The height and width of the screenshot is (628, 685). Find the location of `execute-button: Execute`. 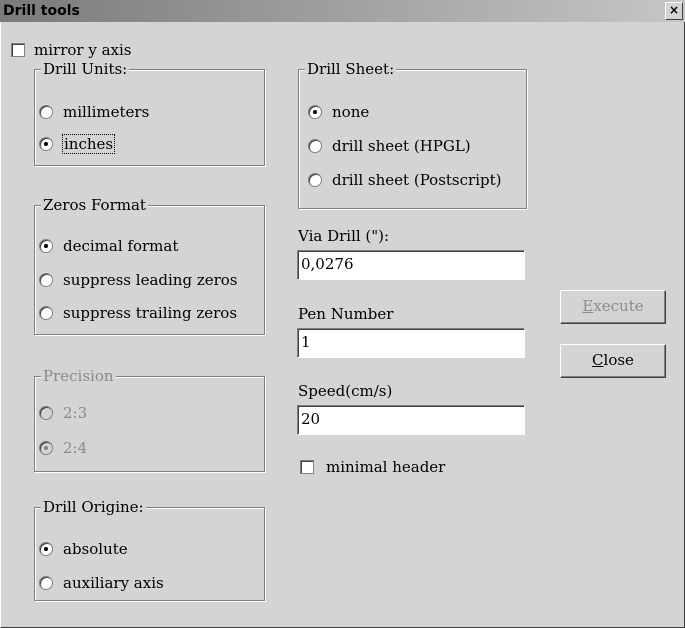

execute-button: Execute is located at coordinates (613, 307).